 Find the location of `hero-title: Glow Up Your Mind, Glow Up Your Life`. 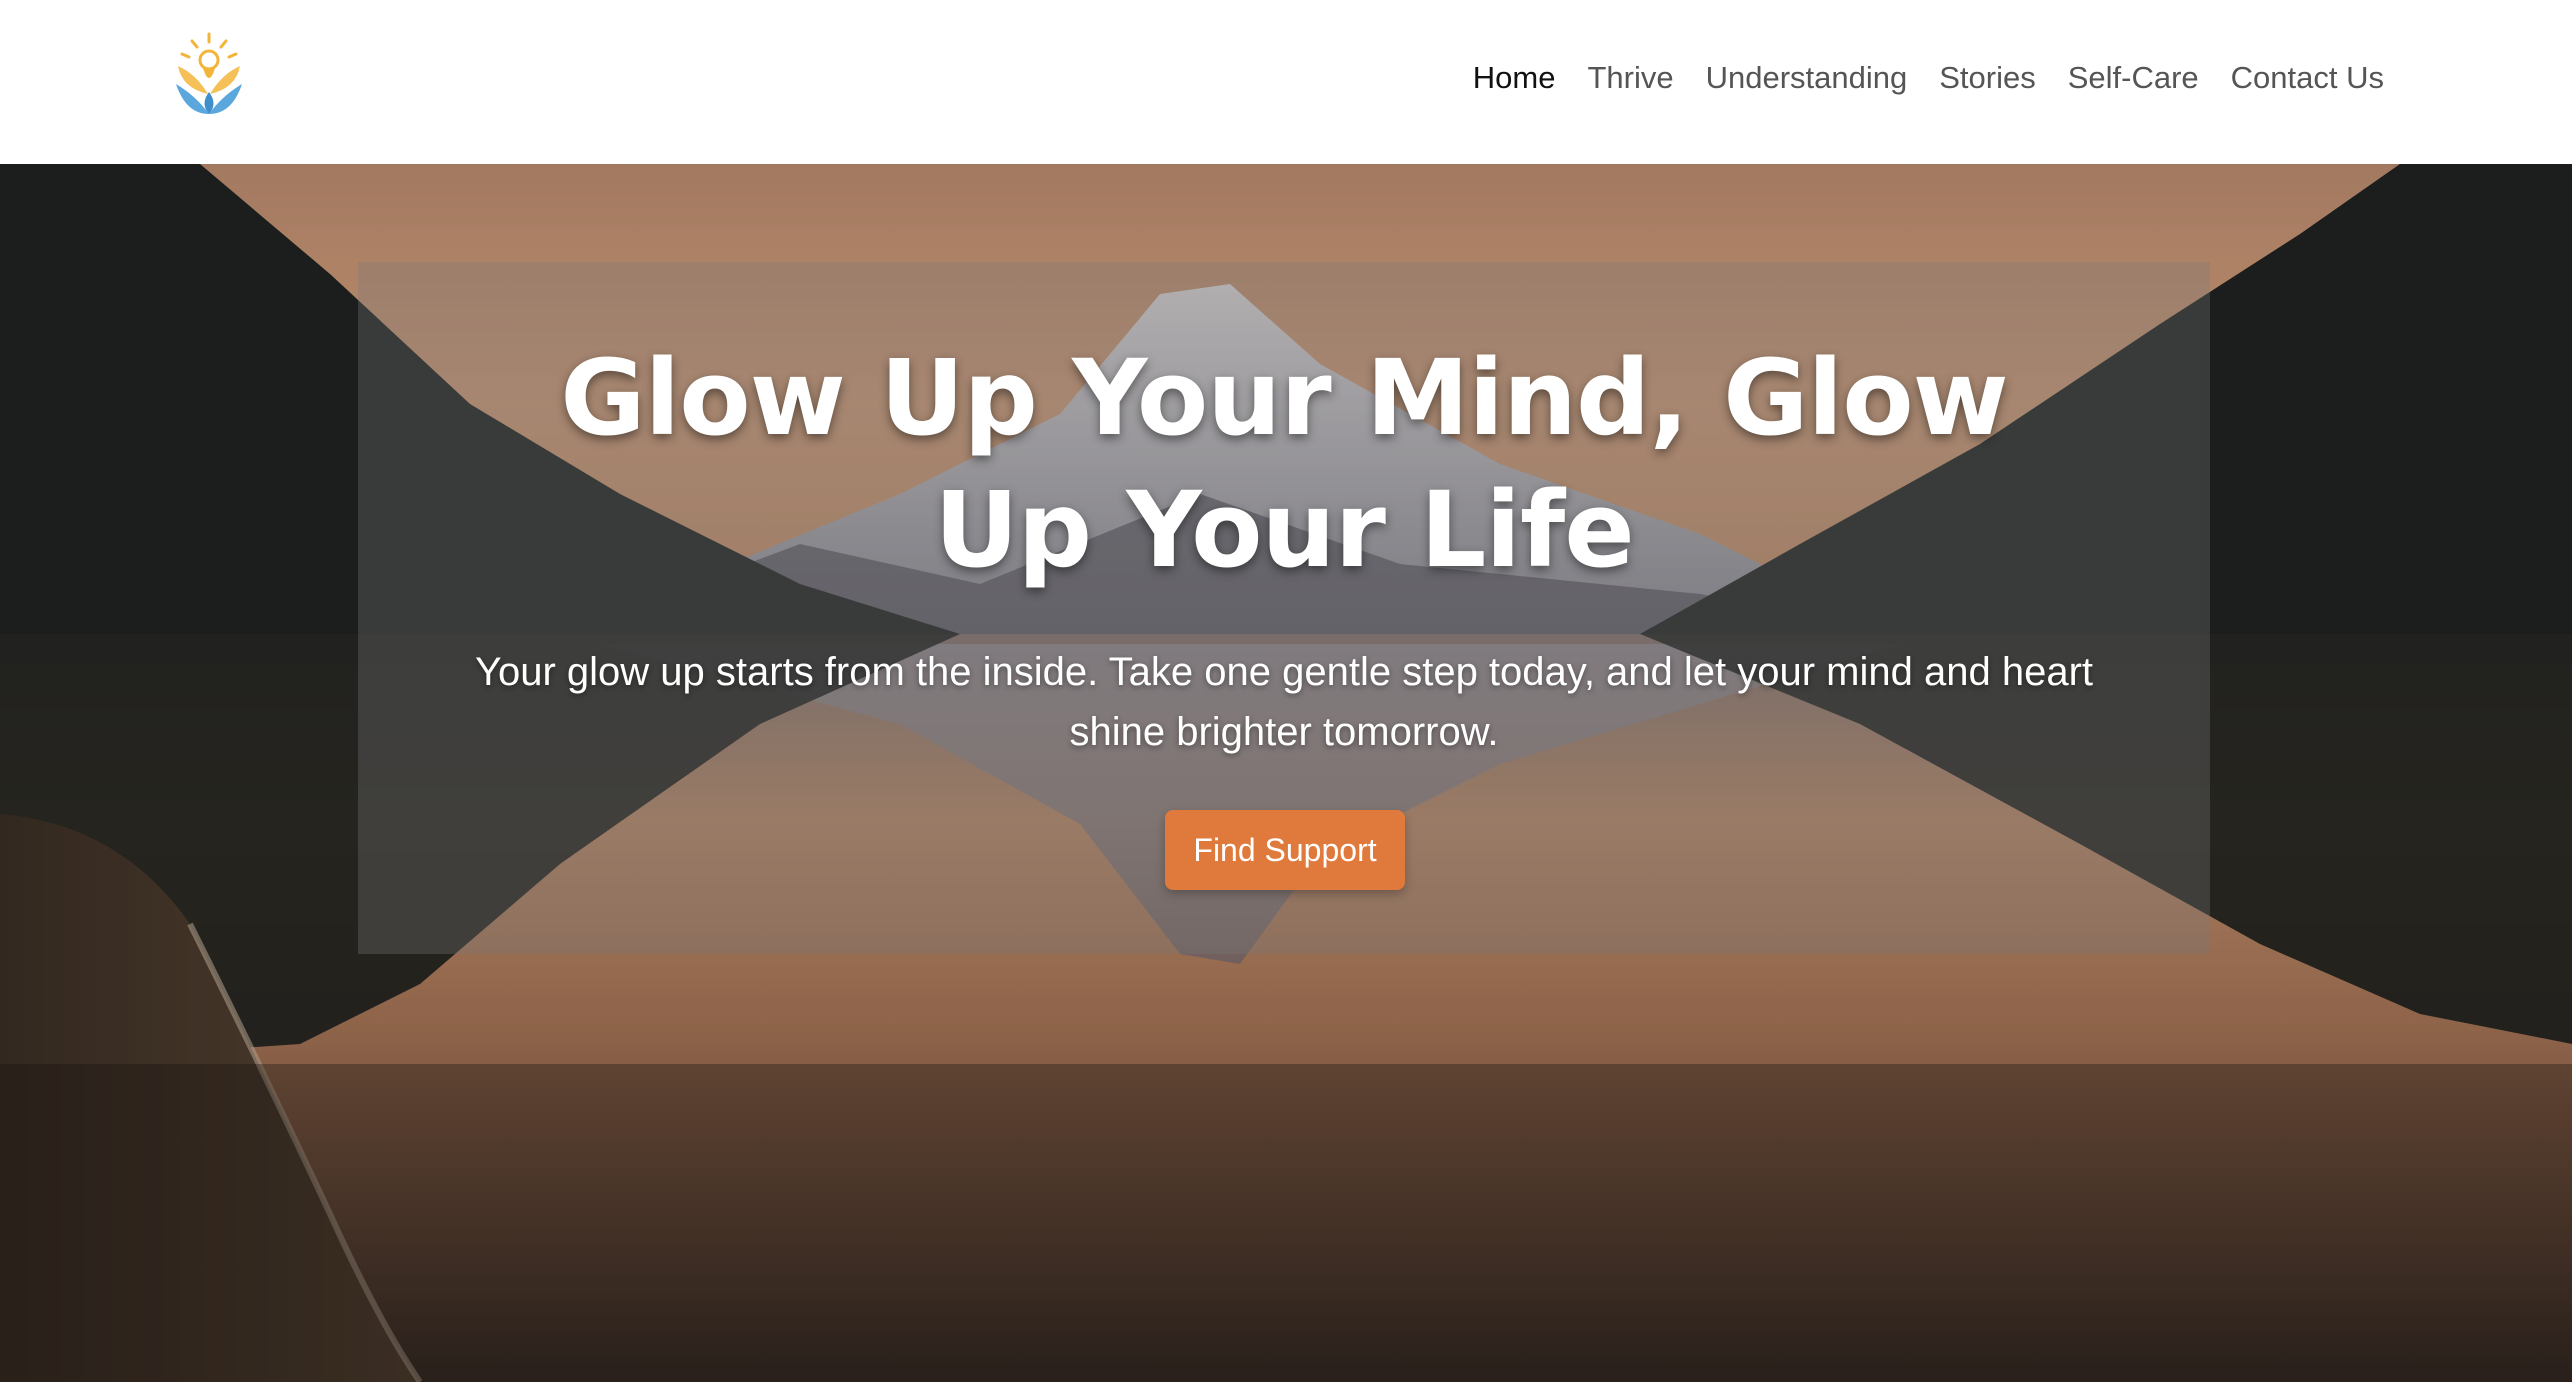

hero-title: Glow Up Your Mind, Glow Up Your Life is located at coordinates (1284, 464).